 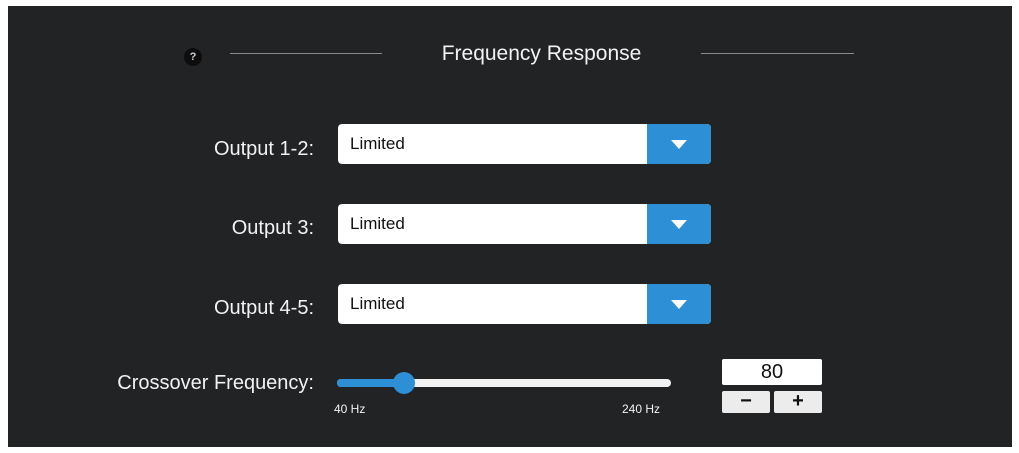 I want to click on slider-thumb, so click(x=404, y=383).